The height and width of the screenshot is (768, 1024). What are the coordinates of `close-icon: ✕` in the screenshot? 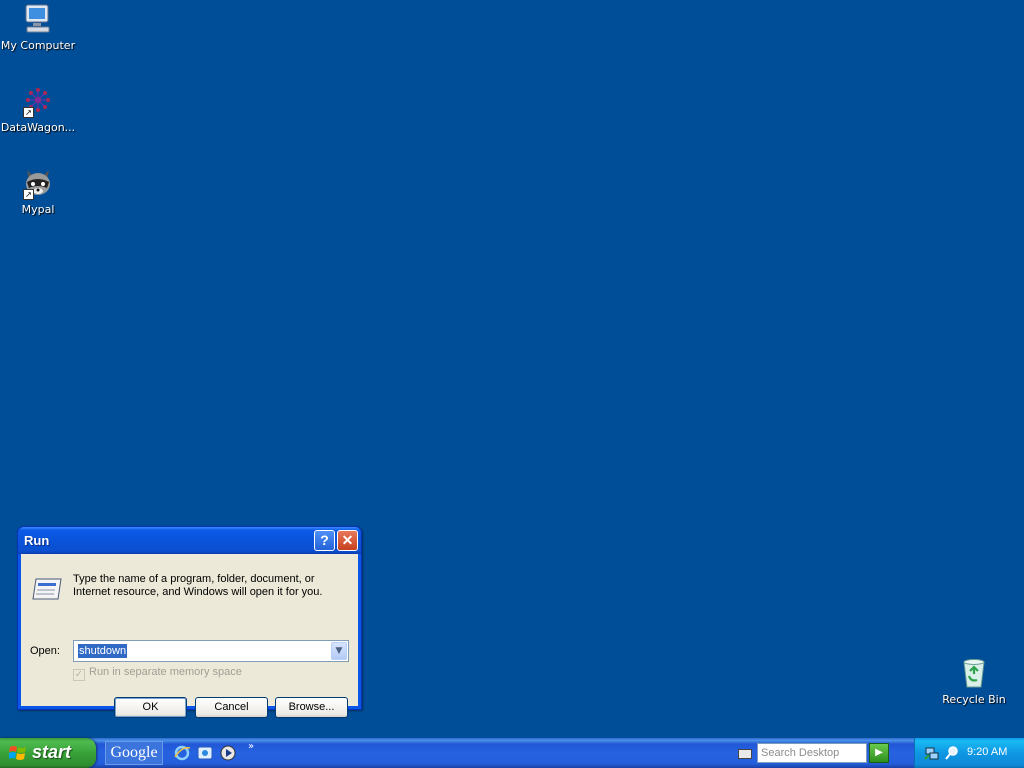 It's located at (347, 540).